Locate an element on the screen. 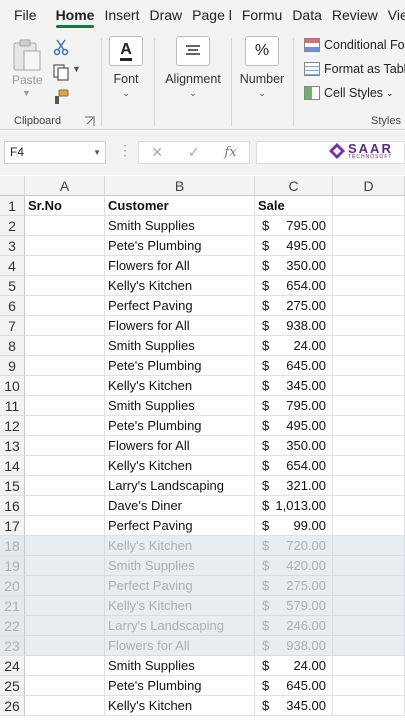  row-number: 13 is located at coordinates (12, 446).